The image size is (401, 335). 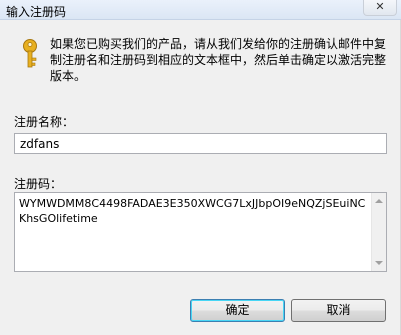 What do you see at coordinates (200, 143) in the screenshot?
I see `registration-name-input` at bounding box center [200, 143].